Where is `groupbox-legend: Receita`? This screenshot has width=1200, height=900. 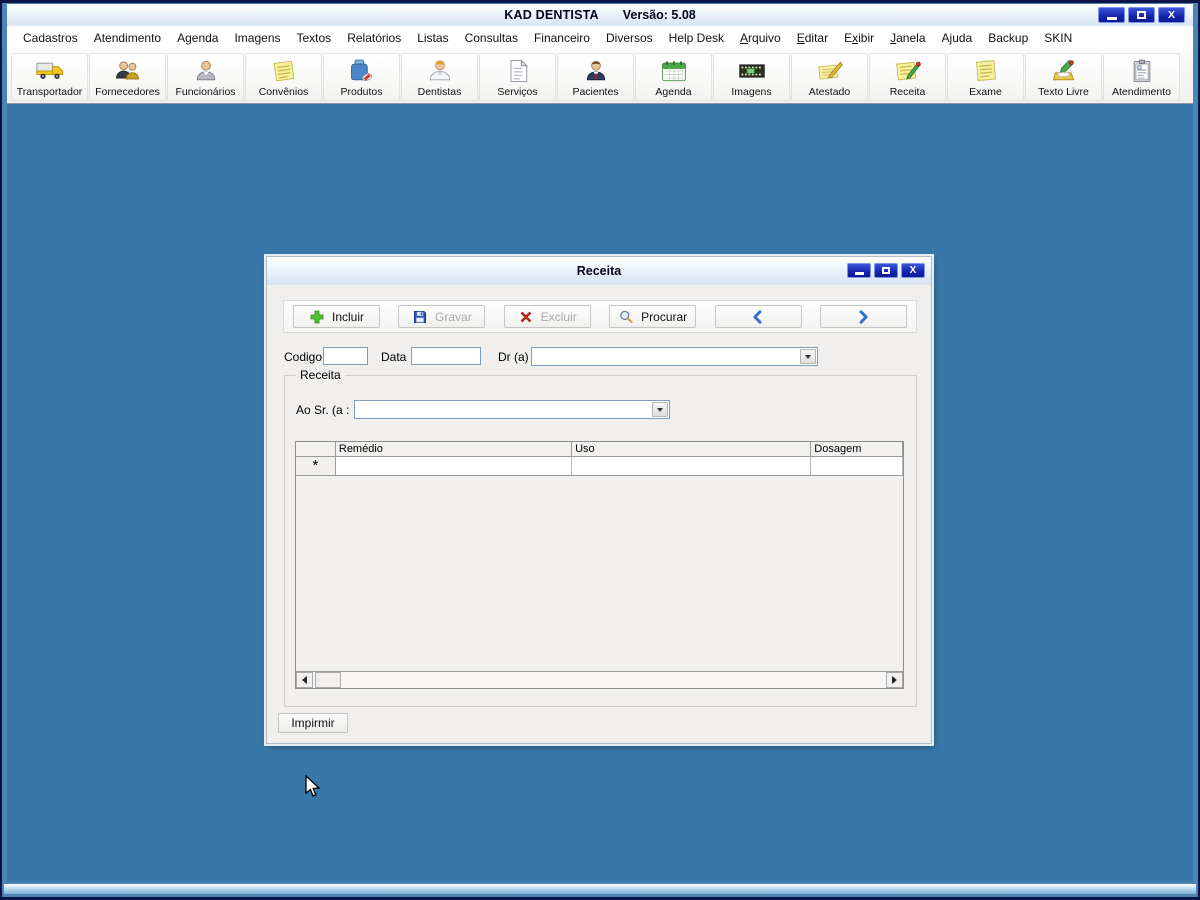 groupbox-legend: Receita is located at coordinates (320, 375).